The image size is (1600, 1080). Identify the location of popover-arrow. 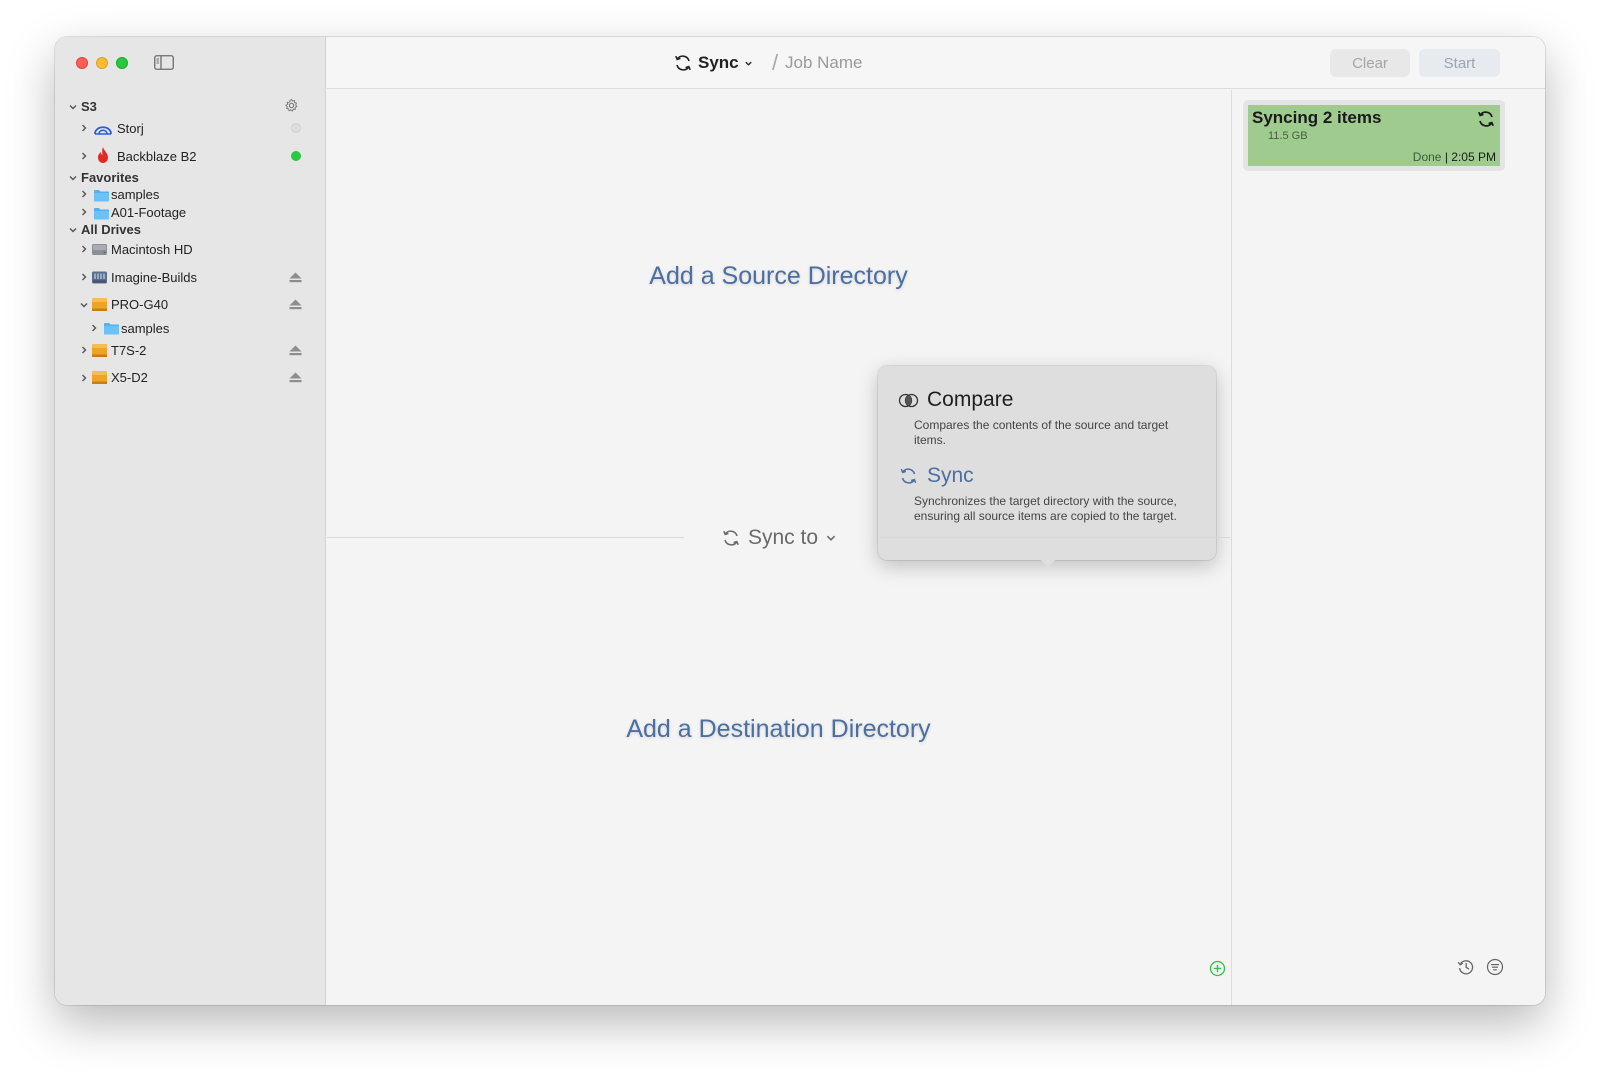
(1048, 563).